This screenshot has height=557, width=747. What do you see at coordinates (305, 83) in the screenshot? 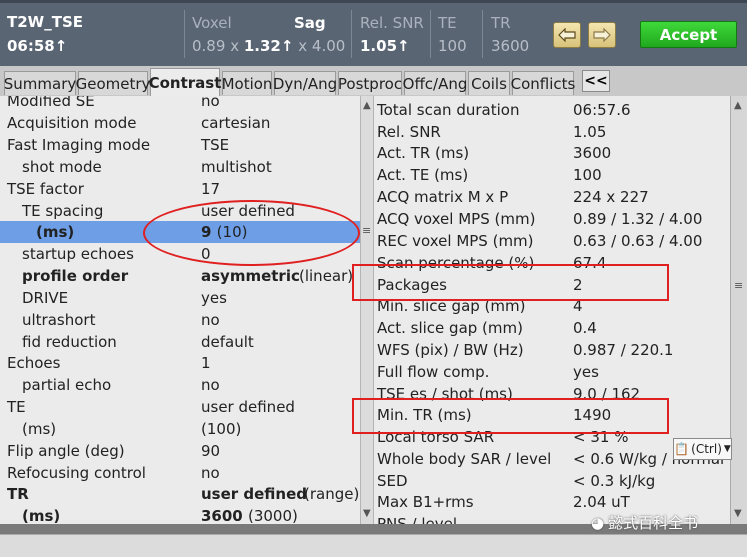
I see `tab-dyn-ang: Dyn/Ang` at bounding box center [305, 83].